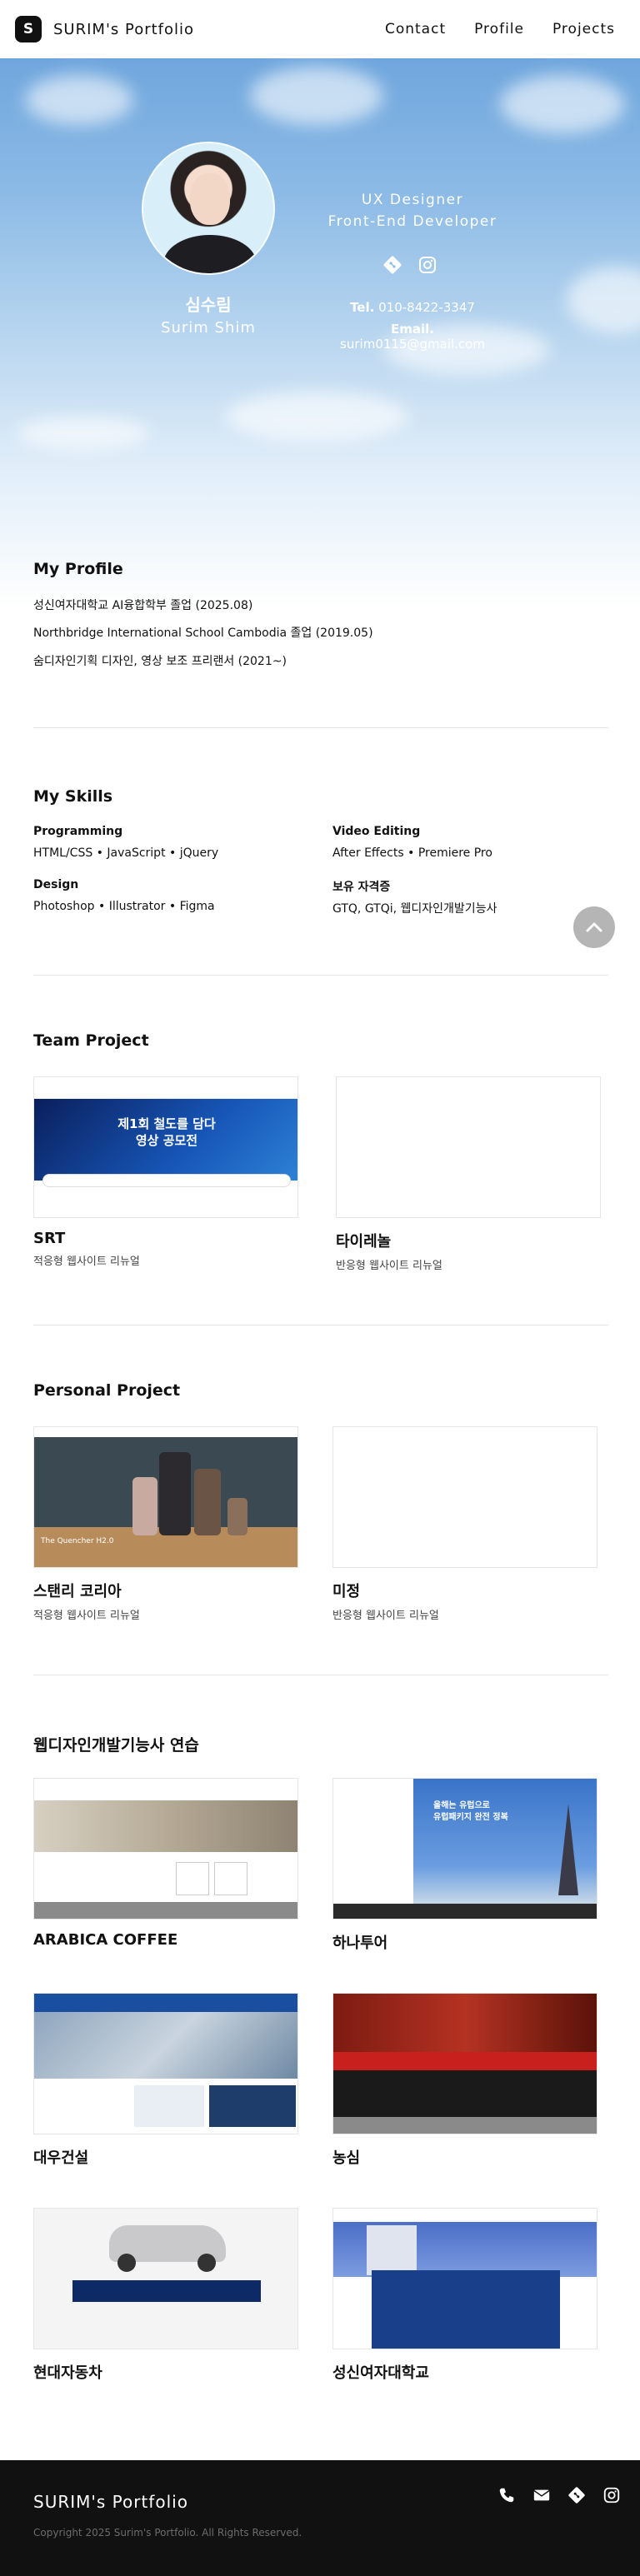 This screenshot has width=640, height=2576. Describe the element at coordinates (320, 796) in the screenshot. I see `skills-section: My Skills` at that location.